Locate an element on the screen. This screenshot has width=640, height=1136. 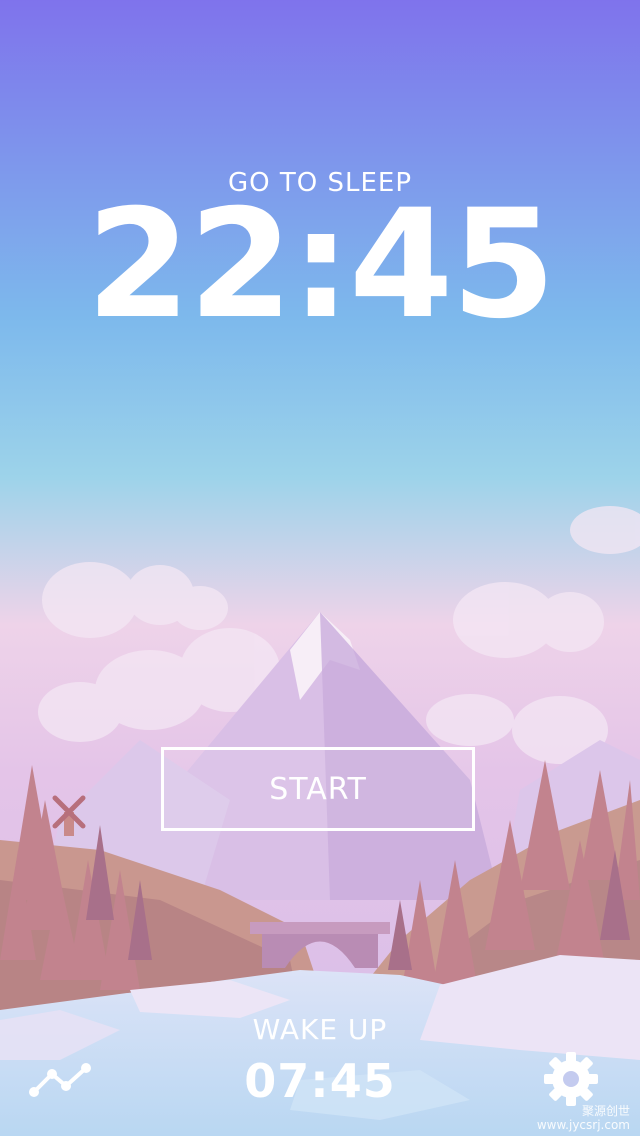
wake-up-label: WAKE UP is located at coordinates (320, 1029).